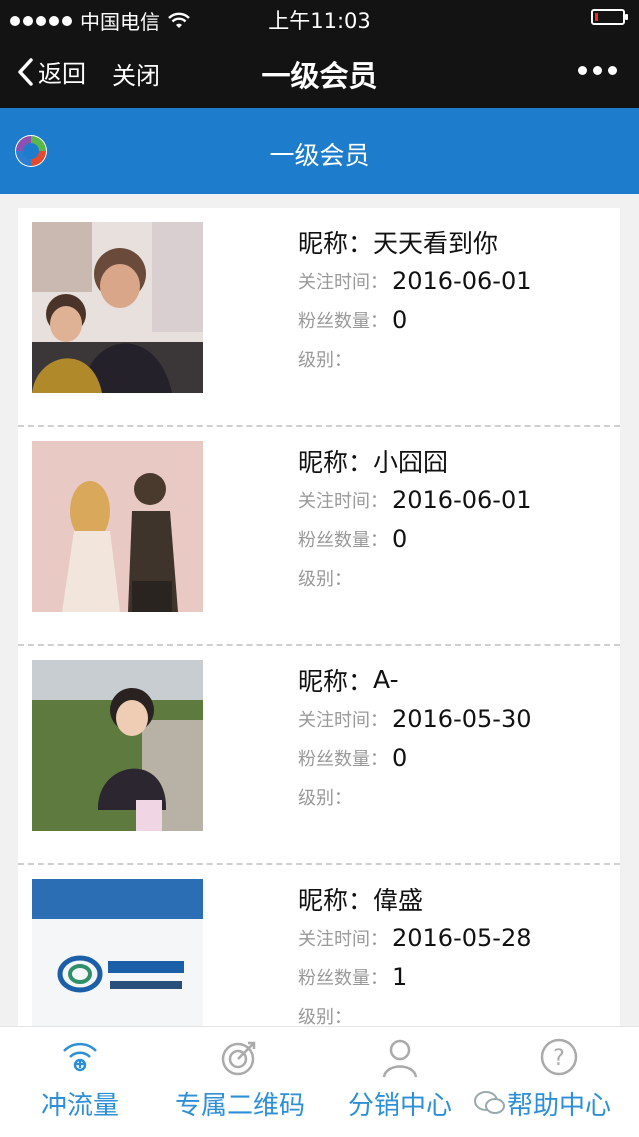 Image resolution: width=639 pixels, height=1137 pixels. What do you see at coordinates (436, 243) in the screenshot?
I see `nick-value: 天天看到你` at bounding box center [436, 243].